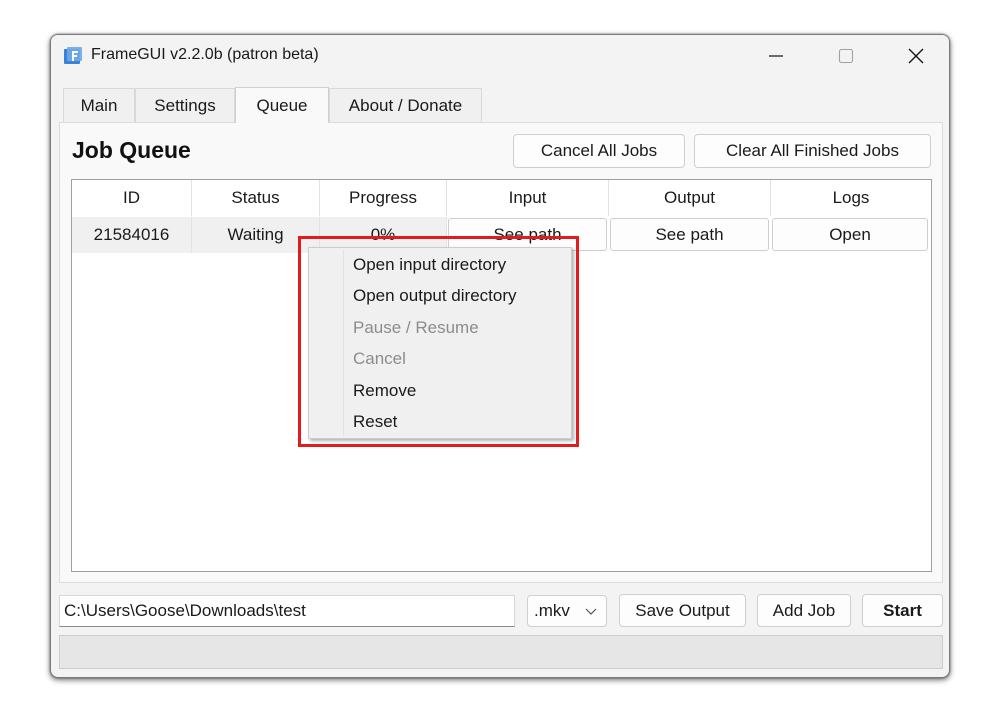 The image size is (1000, 714). Describe the element at coordinates (528, 198) in the screenshot. I see `column-header-input: Input` at that location.